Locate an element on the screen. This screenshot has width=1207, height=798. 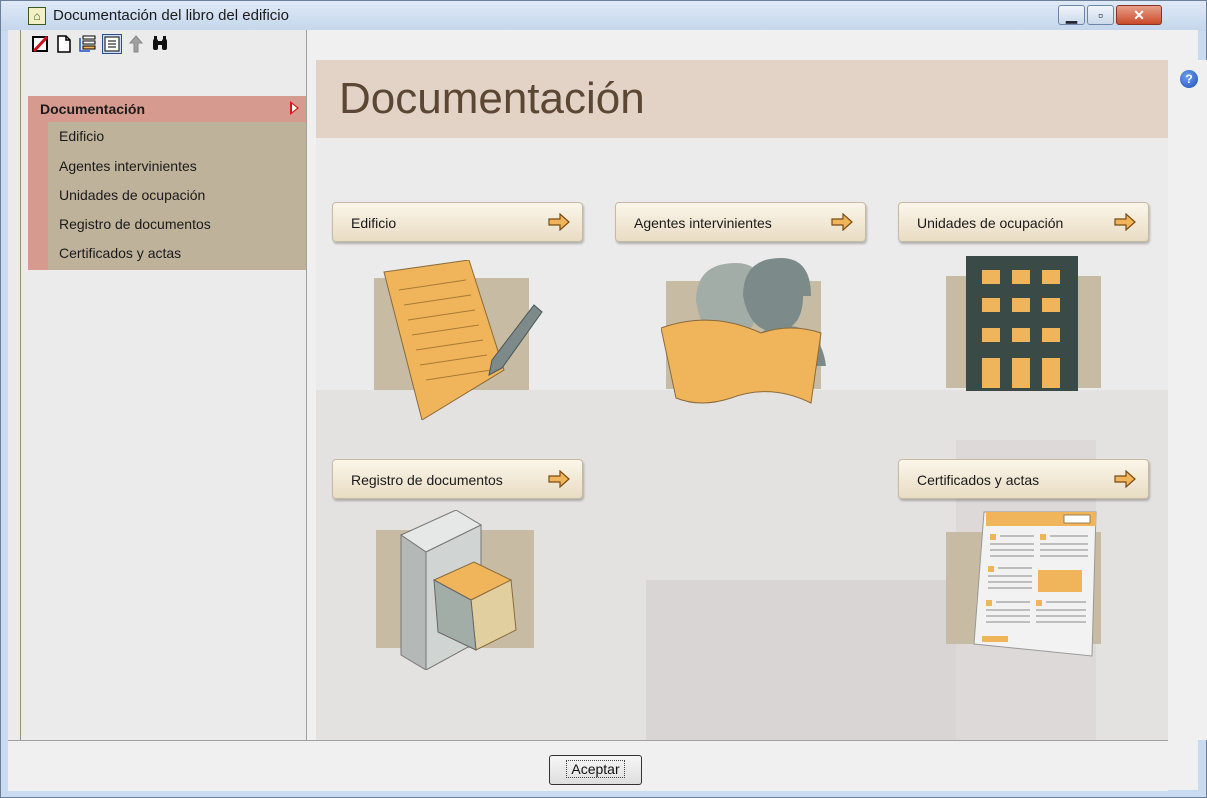
tree-item-certificados: Certificados y actas is located at coordinates (120, 253).